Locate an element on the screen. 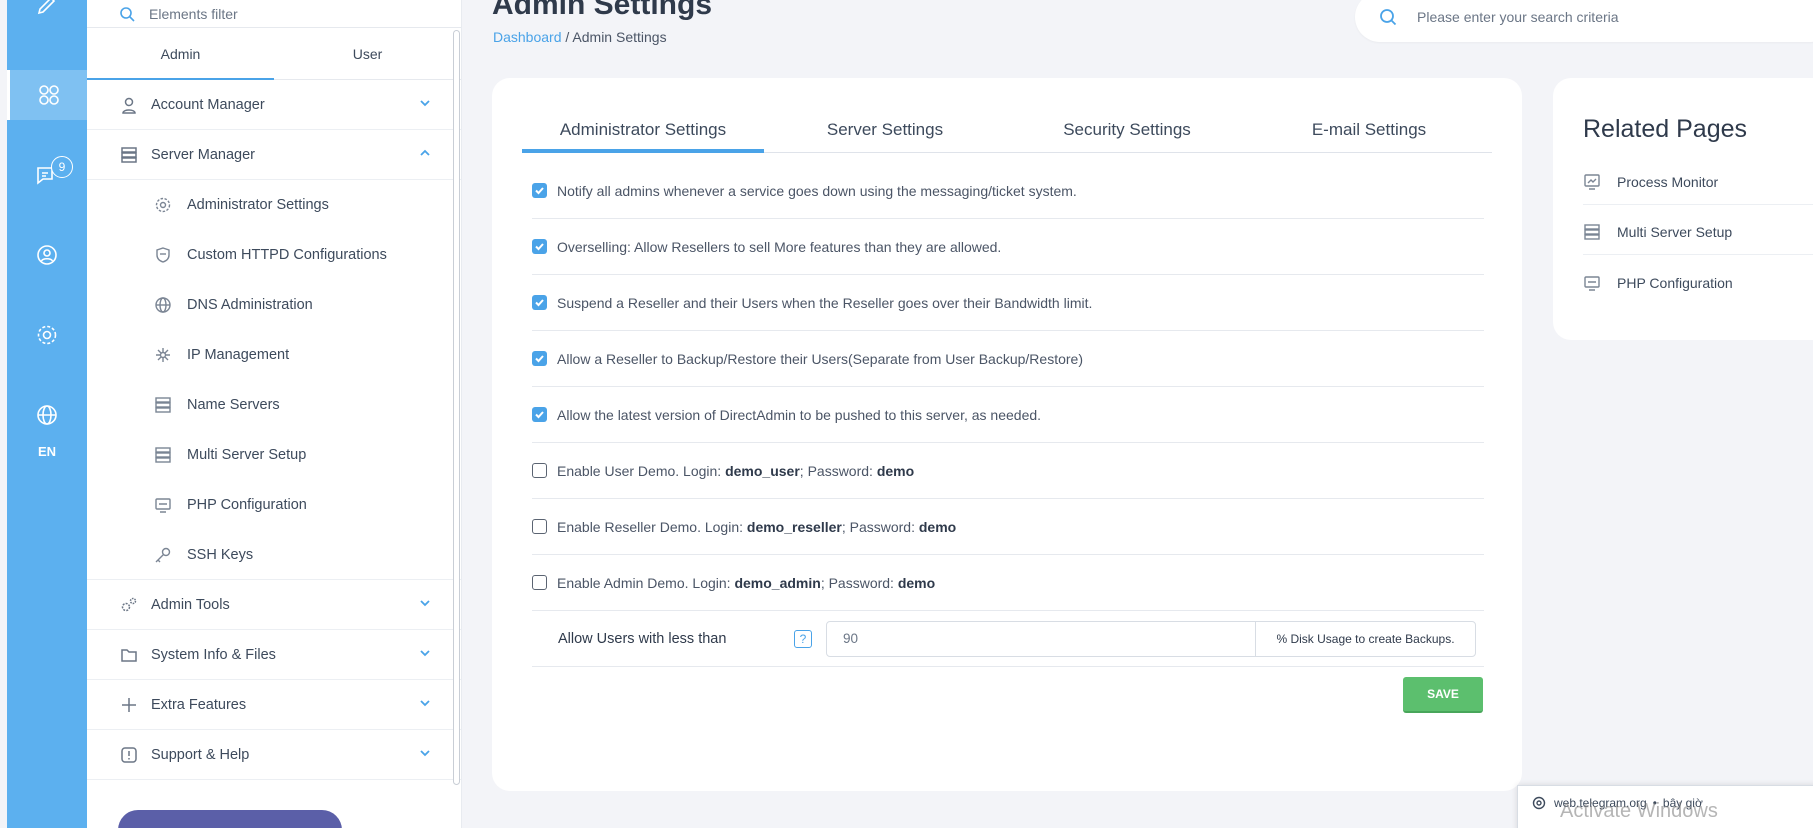 Image resolution: width=1813 pixels, height=828 pixels. settings-icon is located at coordinates (47, 335).